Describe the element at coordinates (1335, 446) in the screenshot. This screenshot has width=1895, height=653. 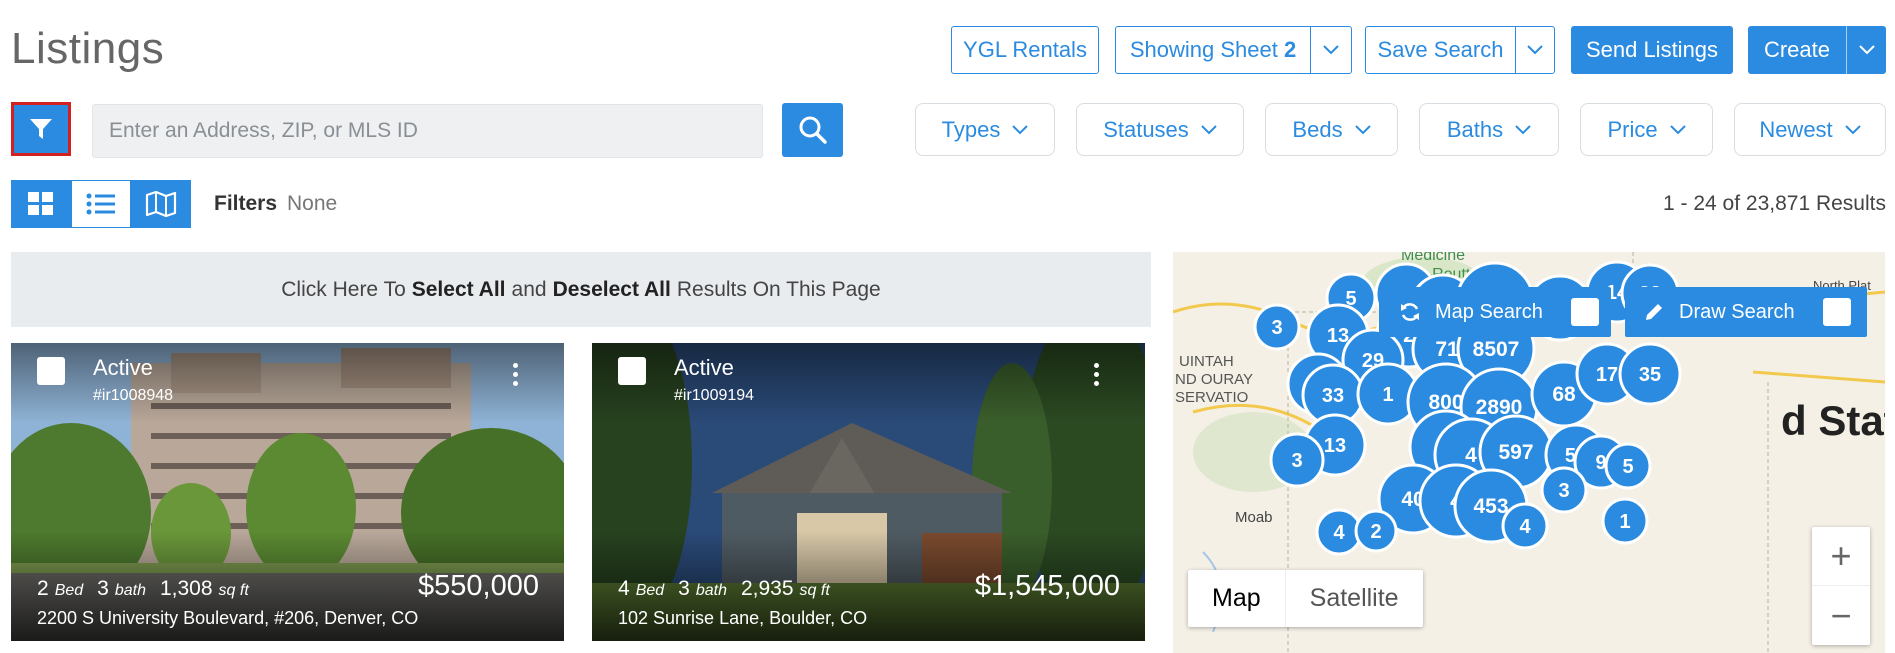
I see `map-cluster-count: 13` at that location.